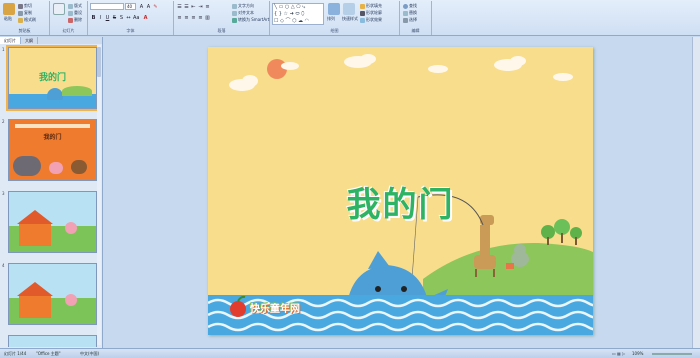 The image size is (700, 358). I want to click on view-buttons: ▭ ▦ ▷, so click(618, 353).